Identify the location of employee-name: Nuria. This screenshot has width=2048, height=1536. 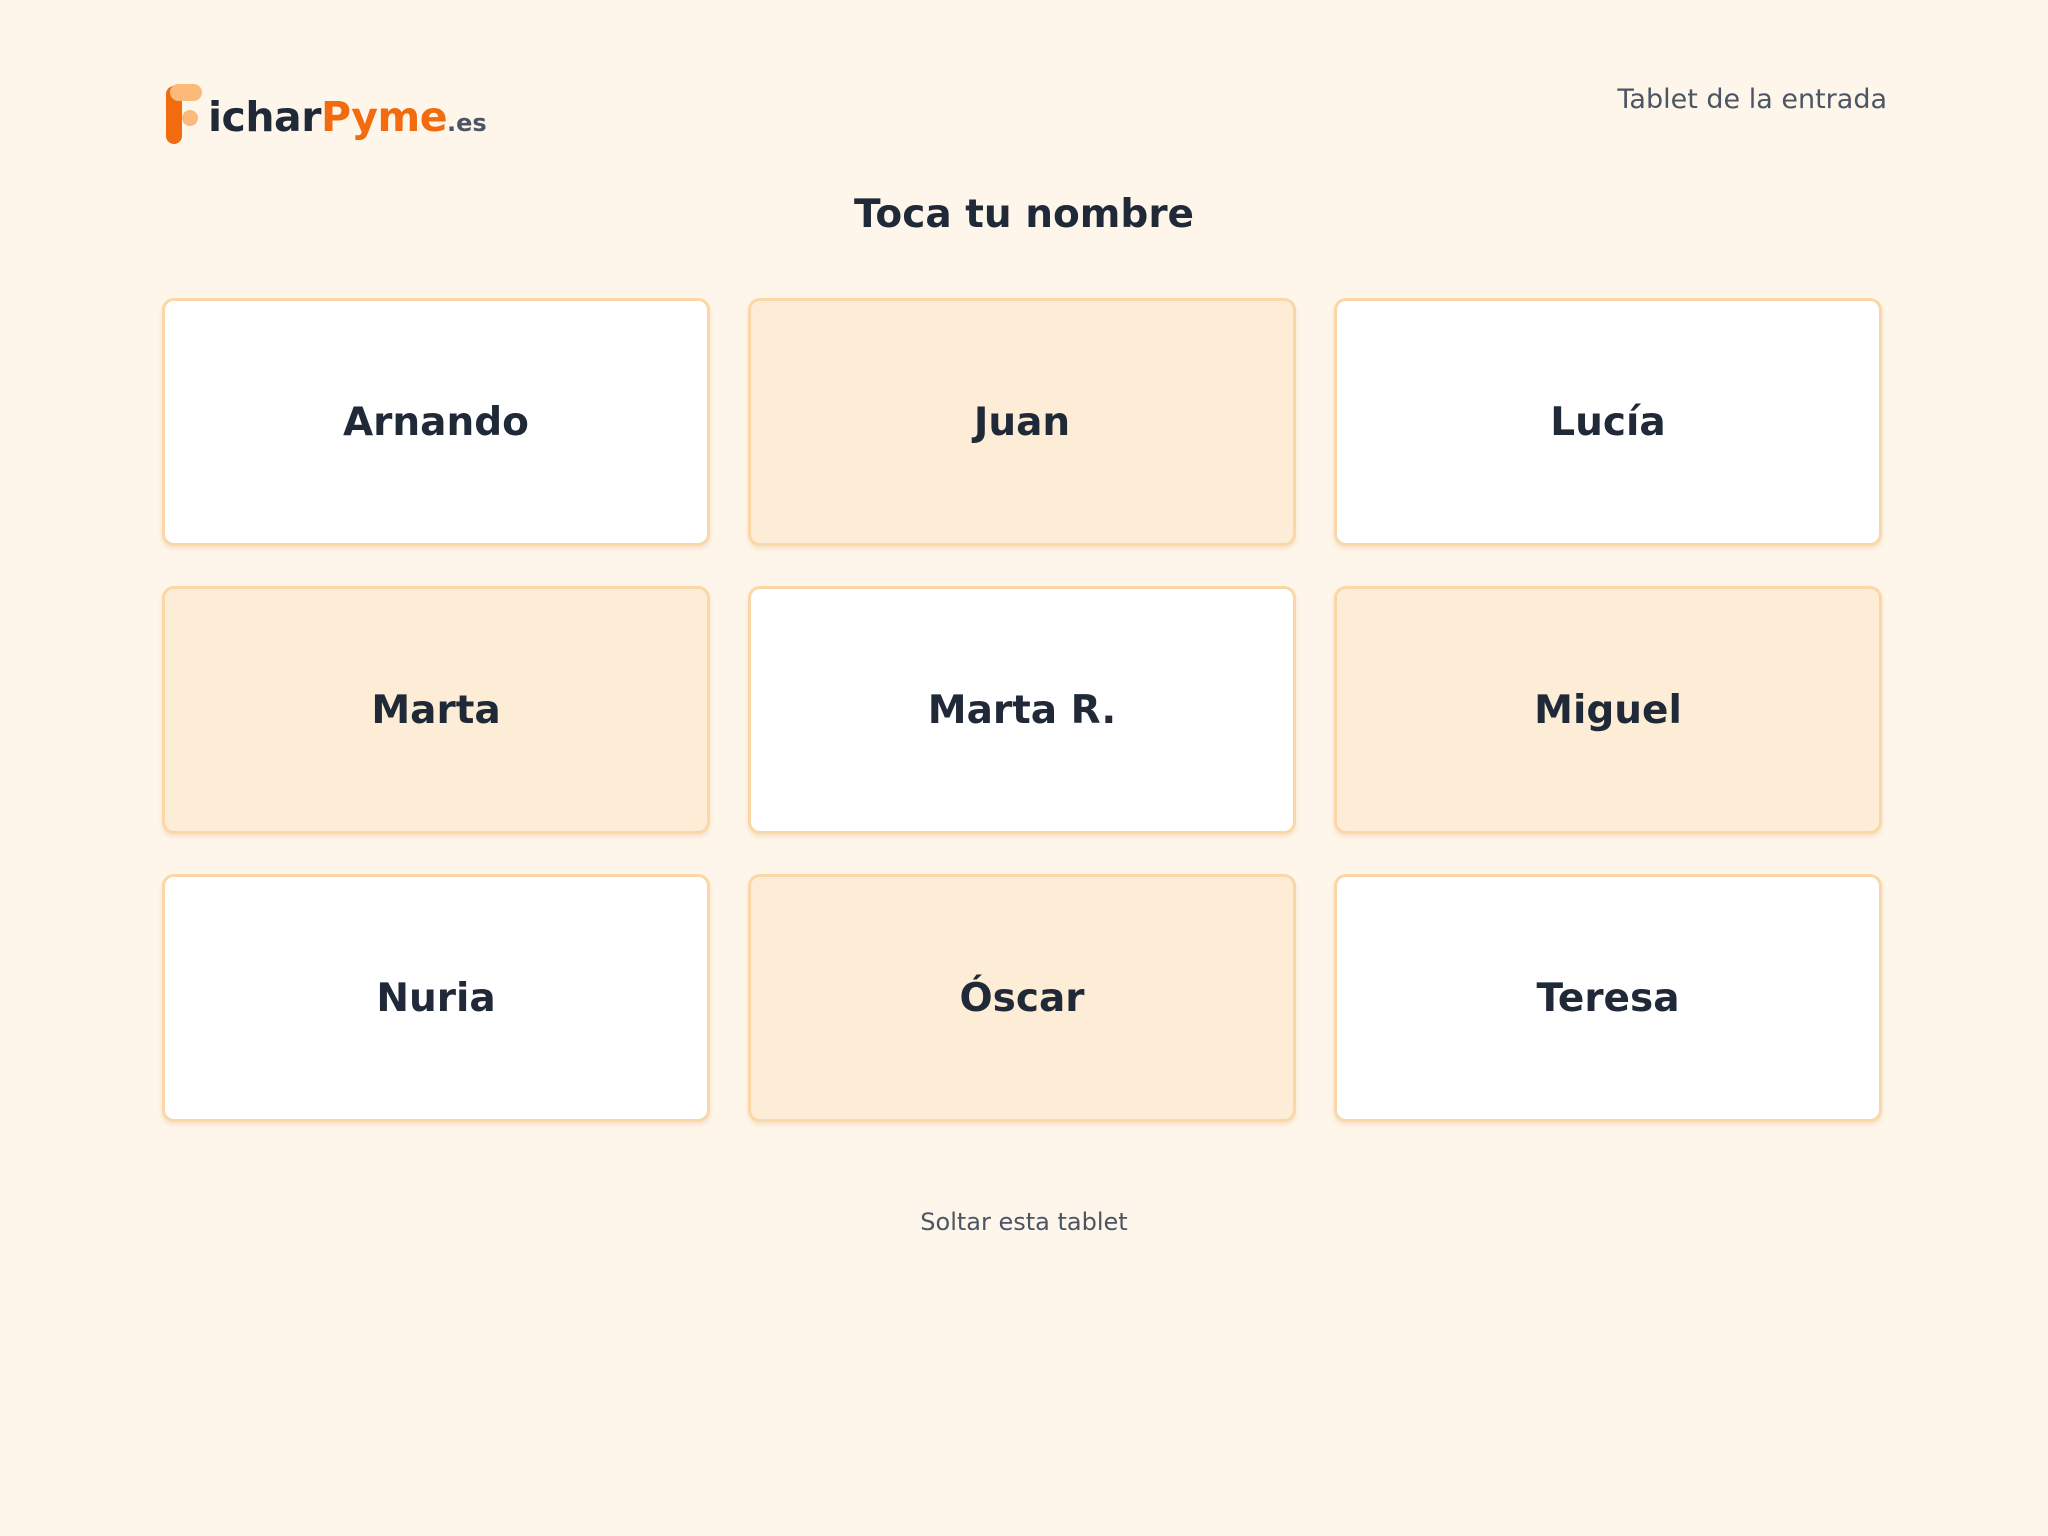
(436, 998).